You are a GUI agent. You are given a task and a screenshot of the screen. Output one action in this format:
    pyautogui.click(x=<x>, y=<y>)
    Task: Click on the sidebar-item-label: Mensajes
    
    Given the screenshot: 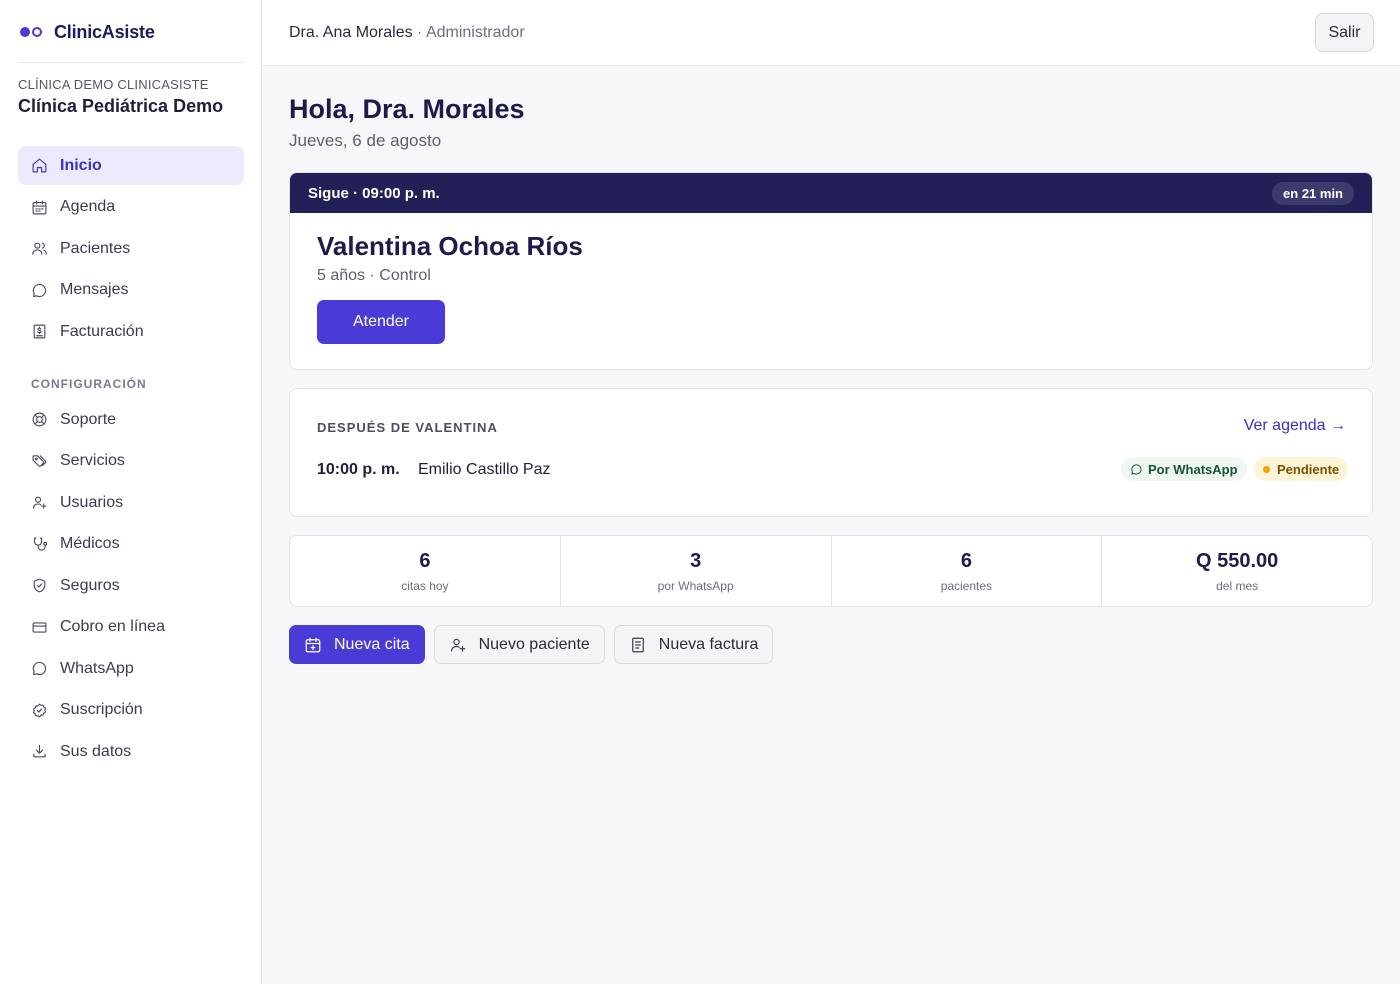 What is the action you would take?
    pyautogui.click(x=94, y=289)
    